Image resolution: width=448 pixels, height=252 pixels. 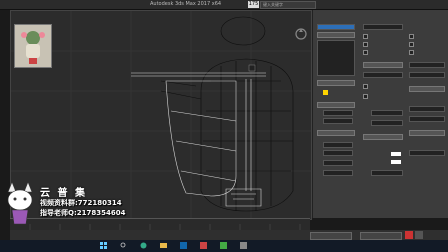 What do you see at coordinates (186, 4) in the screenshot?
I see `window-title: Autodesk 3ds Max 2017 x64` at bounding box center [186, 4].